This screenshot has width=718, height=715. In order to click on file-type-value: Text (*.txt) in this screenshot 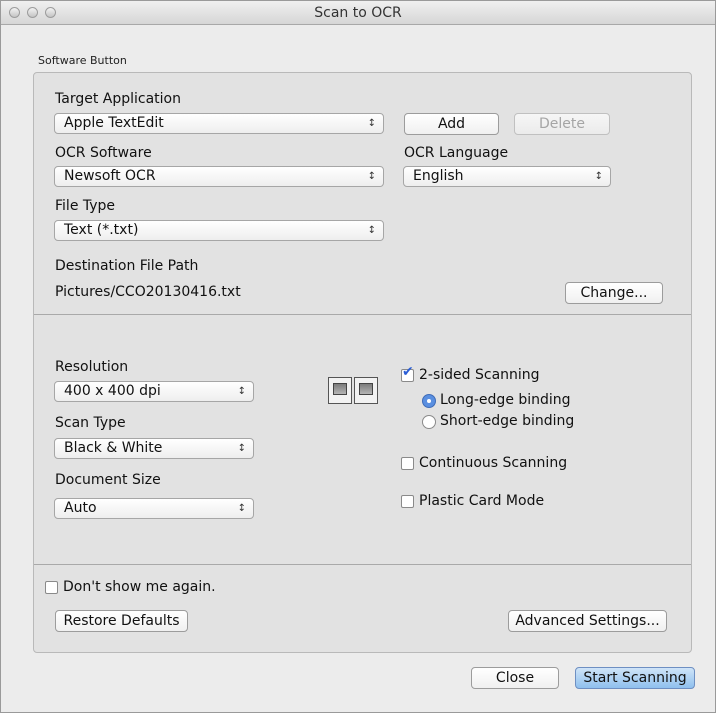, I will do `click(101, 230)`.